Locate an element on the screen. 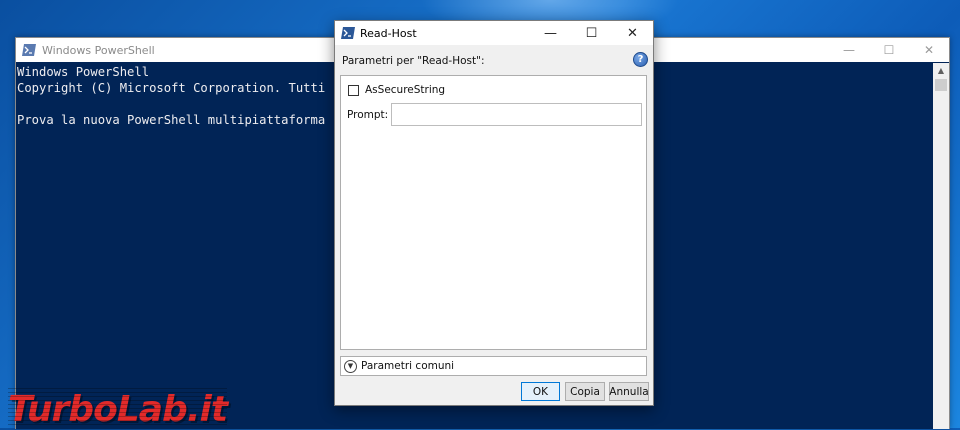 The width and height of the screenshot is (960, 430). copy-button: Copia is located at coordinates (585, 391).